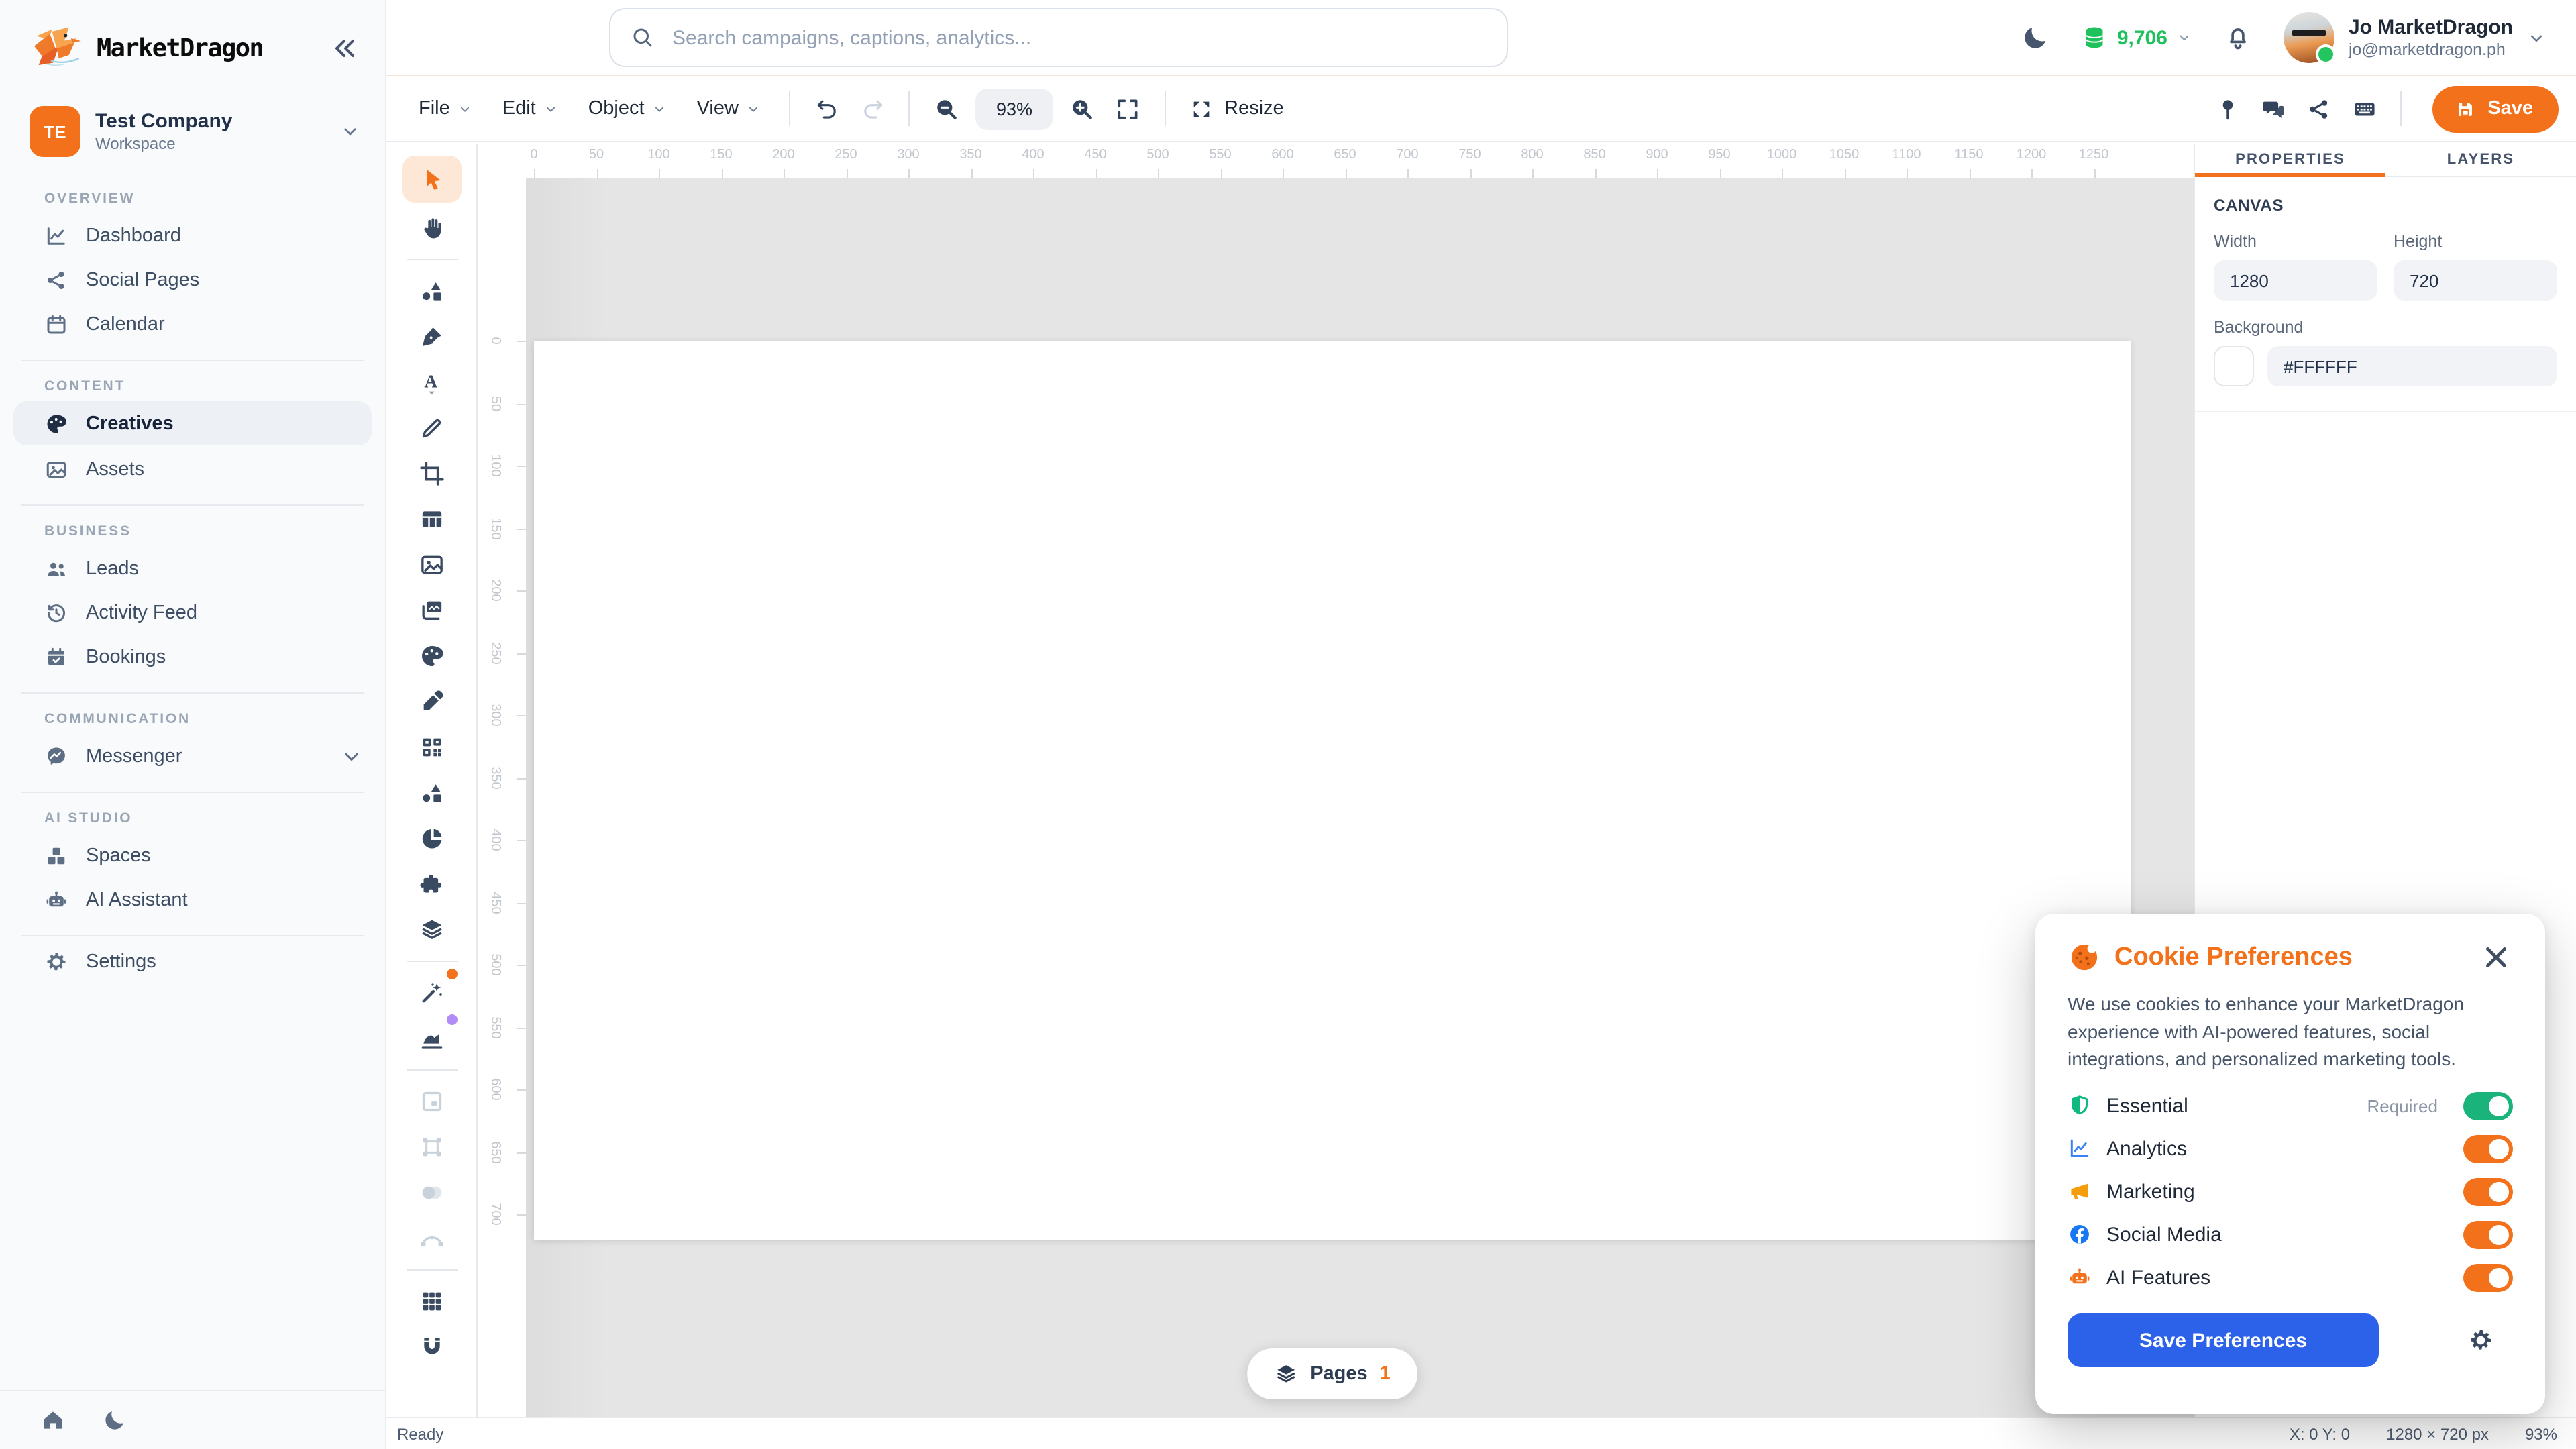  Describe the element at coordinates (2488, 1277) in the screenshot. I see `toggle-ai-features` at that location.